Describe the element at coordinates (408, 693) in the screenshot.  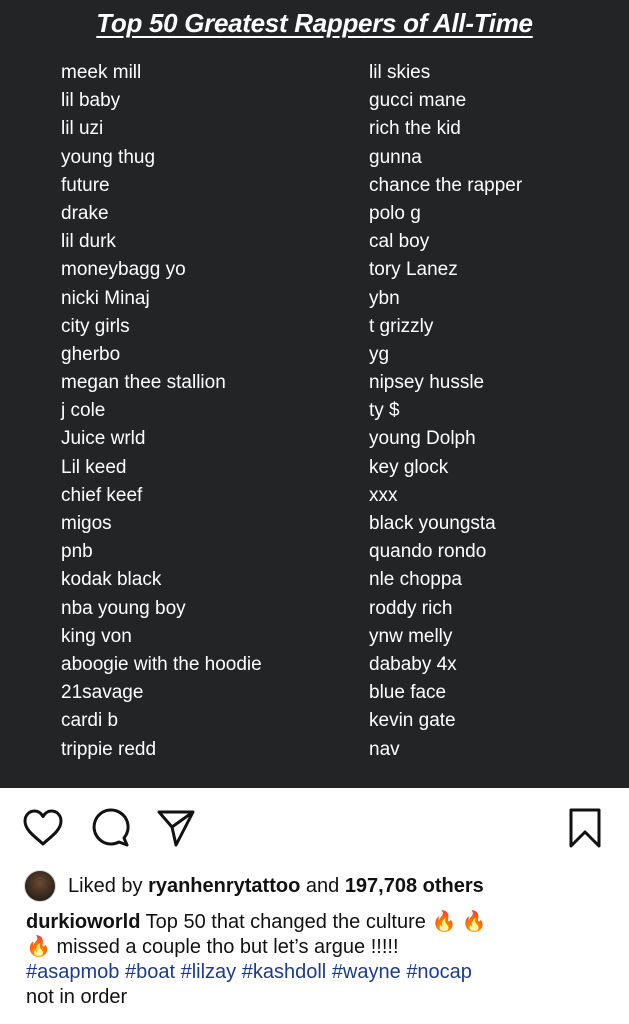
I see `rapper-name: blue face` at that location.